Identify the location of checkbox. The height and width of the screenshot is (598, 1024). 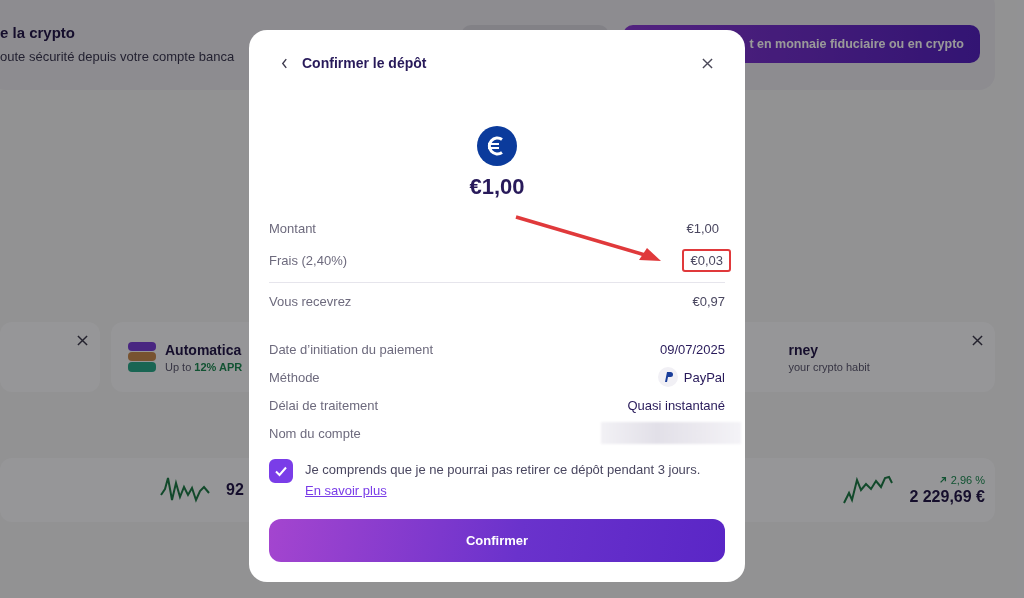
(281, 471).